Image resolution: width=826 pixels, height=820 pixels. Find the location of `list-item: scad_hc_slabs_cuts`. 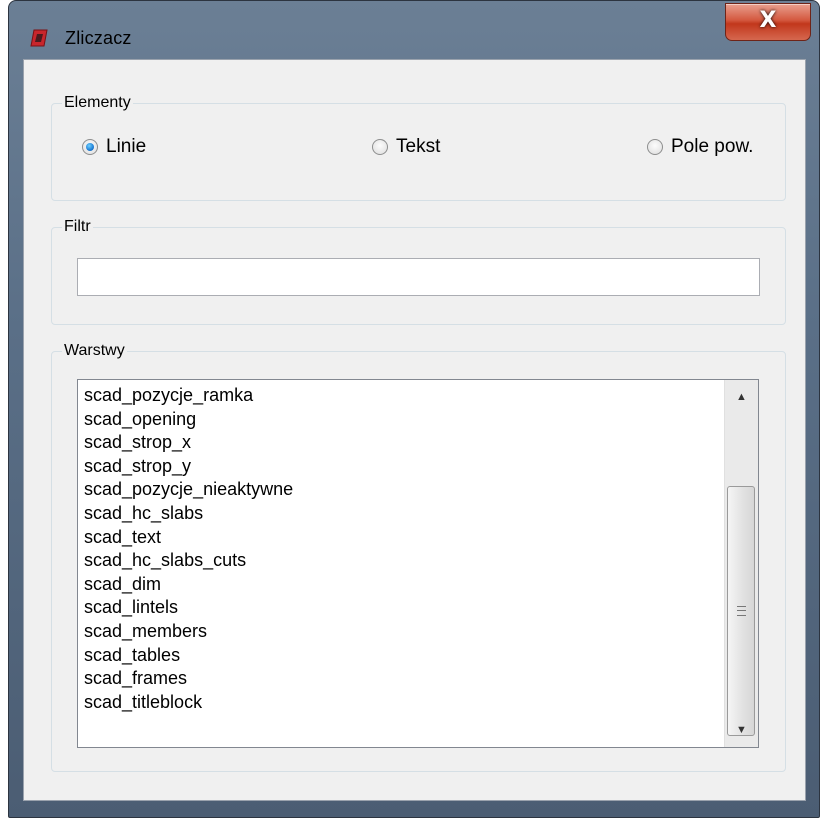

list-item: scad_hc_slabs_cuts is located at coordinates (188, 561).